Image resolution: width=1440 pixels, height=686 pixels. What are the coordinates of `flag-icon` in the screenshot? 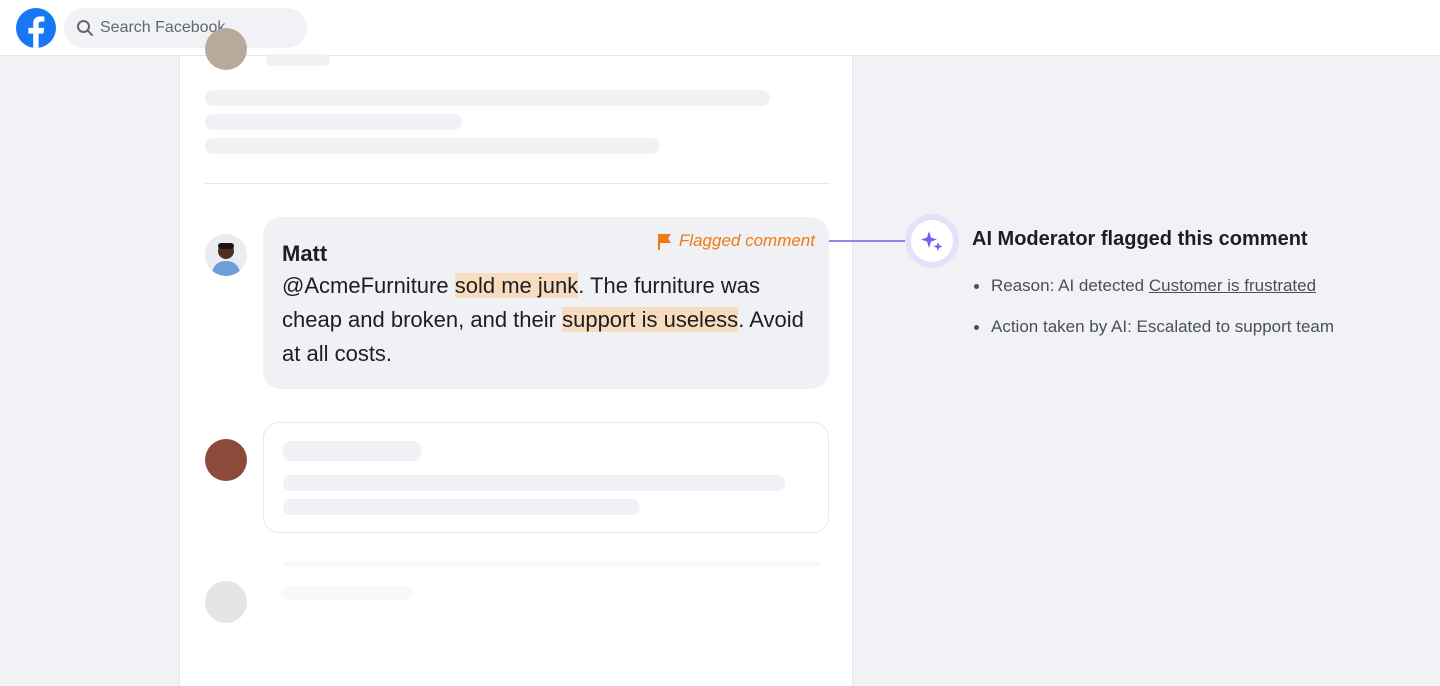 It's located at (664, 241).